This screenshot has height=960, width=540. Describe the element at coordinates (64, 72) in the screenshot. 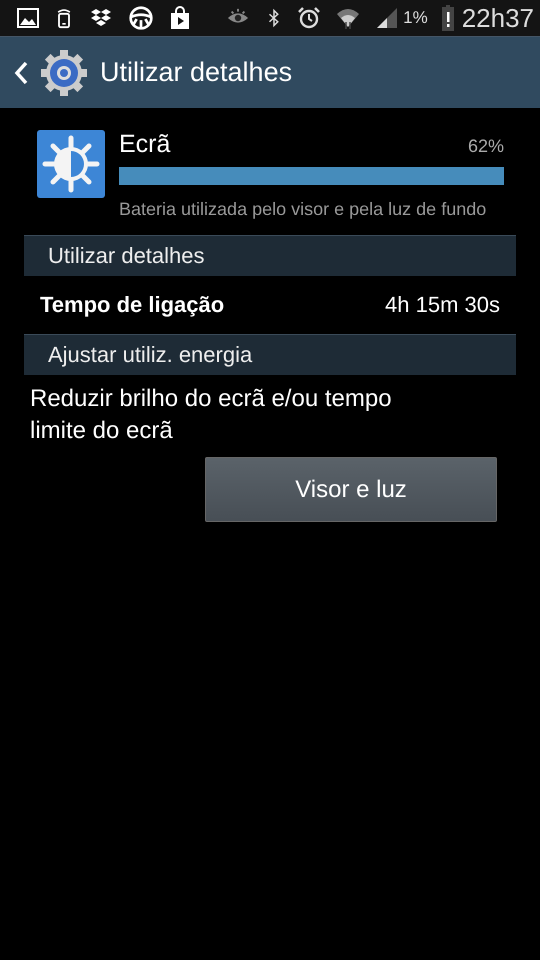

I see `gear-icon` at that location.